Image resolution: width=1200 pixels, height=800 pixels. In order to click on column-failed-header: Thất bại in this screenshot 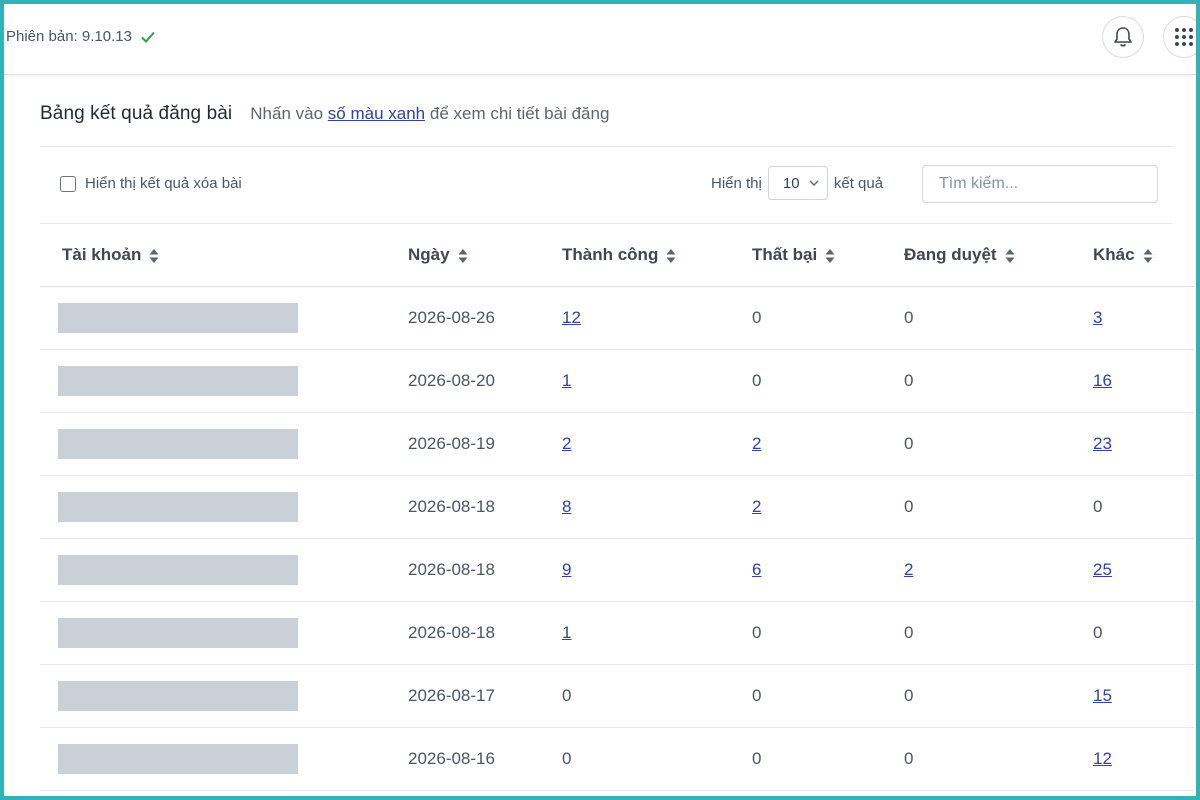, I will do `click(828, 255)`.